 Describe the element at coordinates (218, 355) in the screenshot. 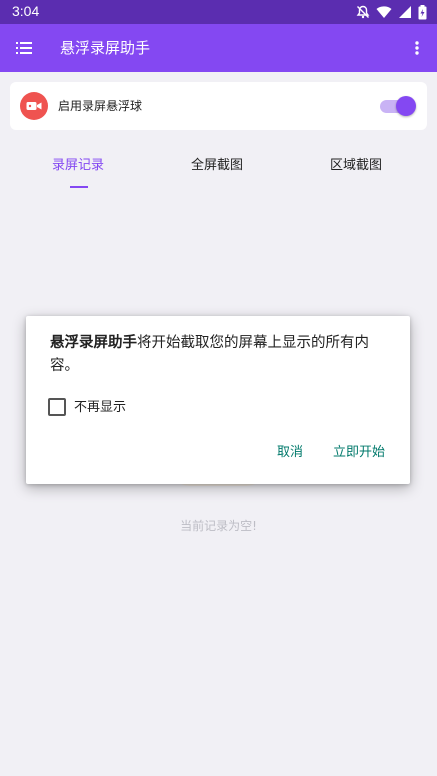

I see `dialog-message: 悬浮录屏助手将开始截取您的屏幕上显示的所有内容。` at that location.